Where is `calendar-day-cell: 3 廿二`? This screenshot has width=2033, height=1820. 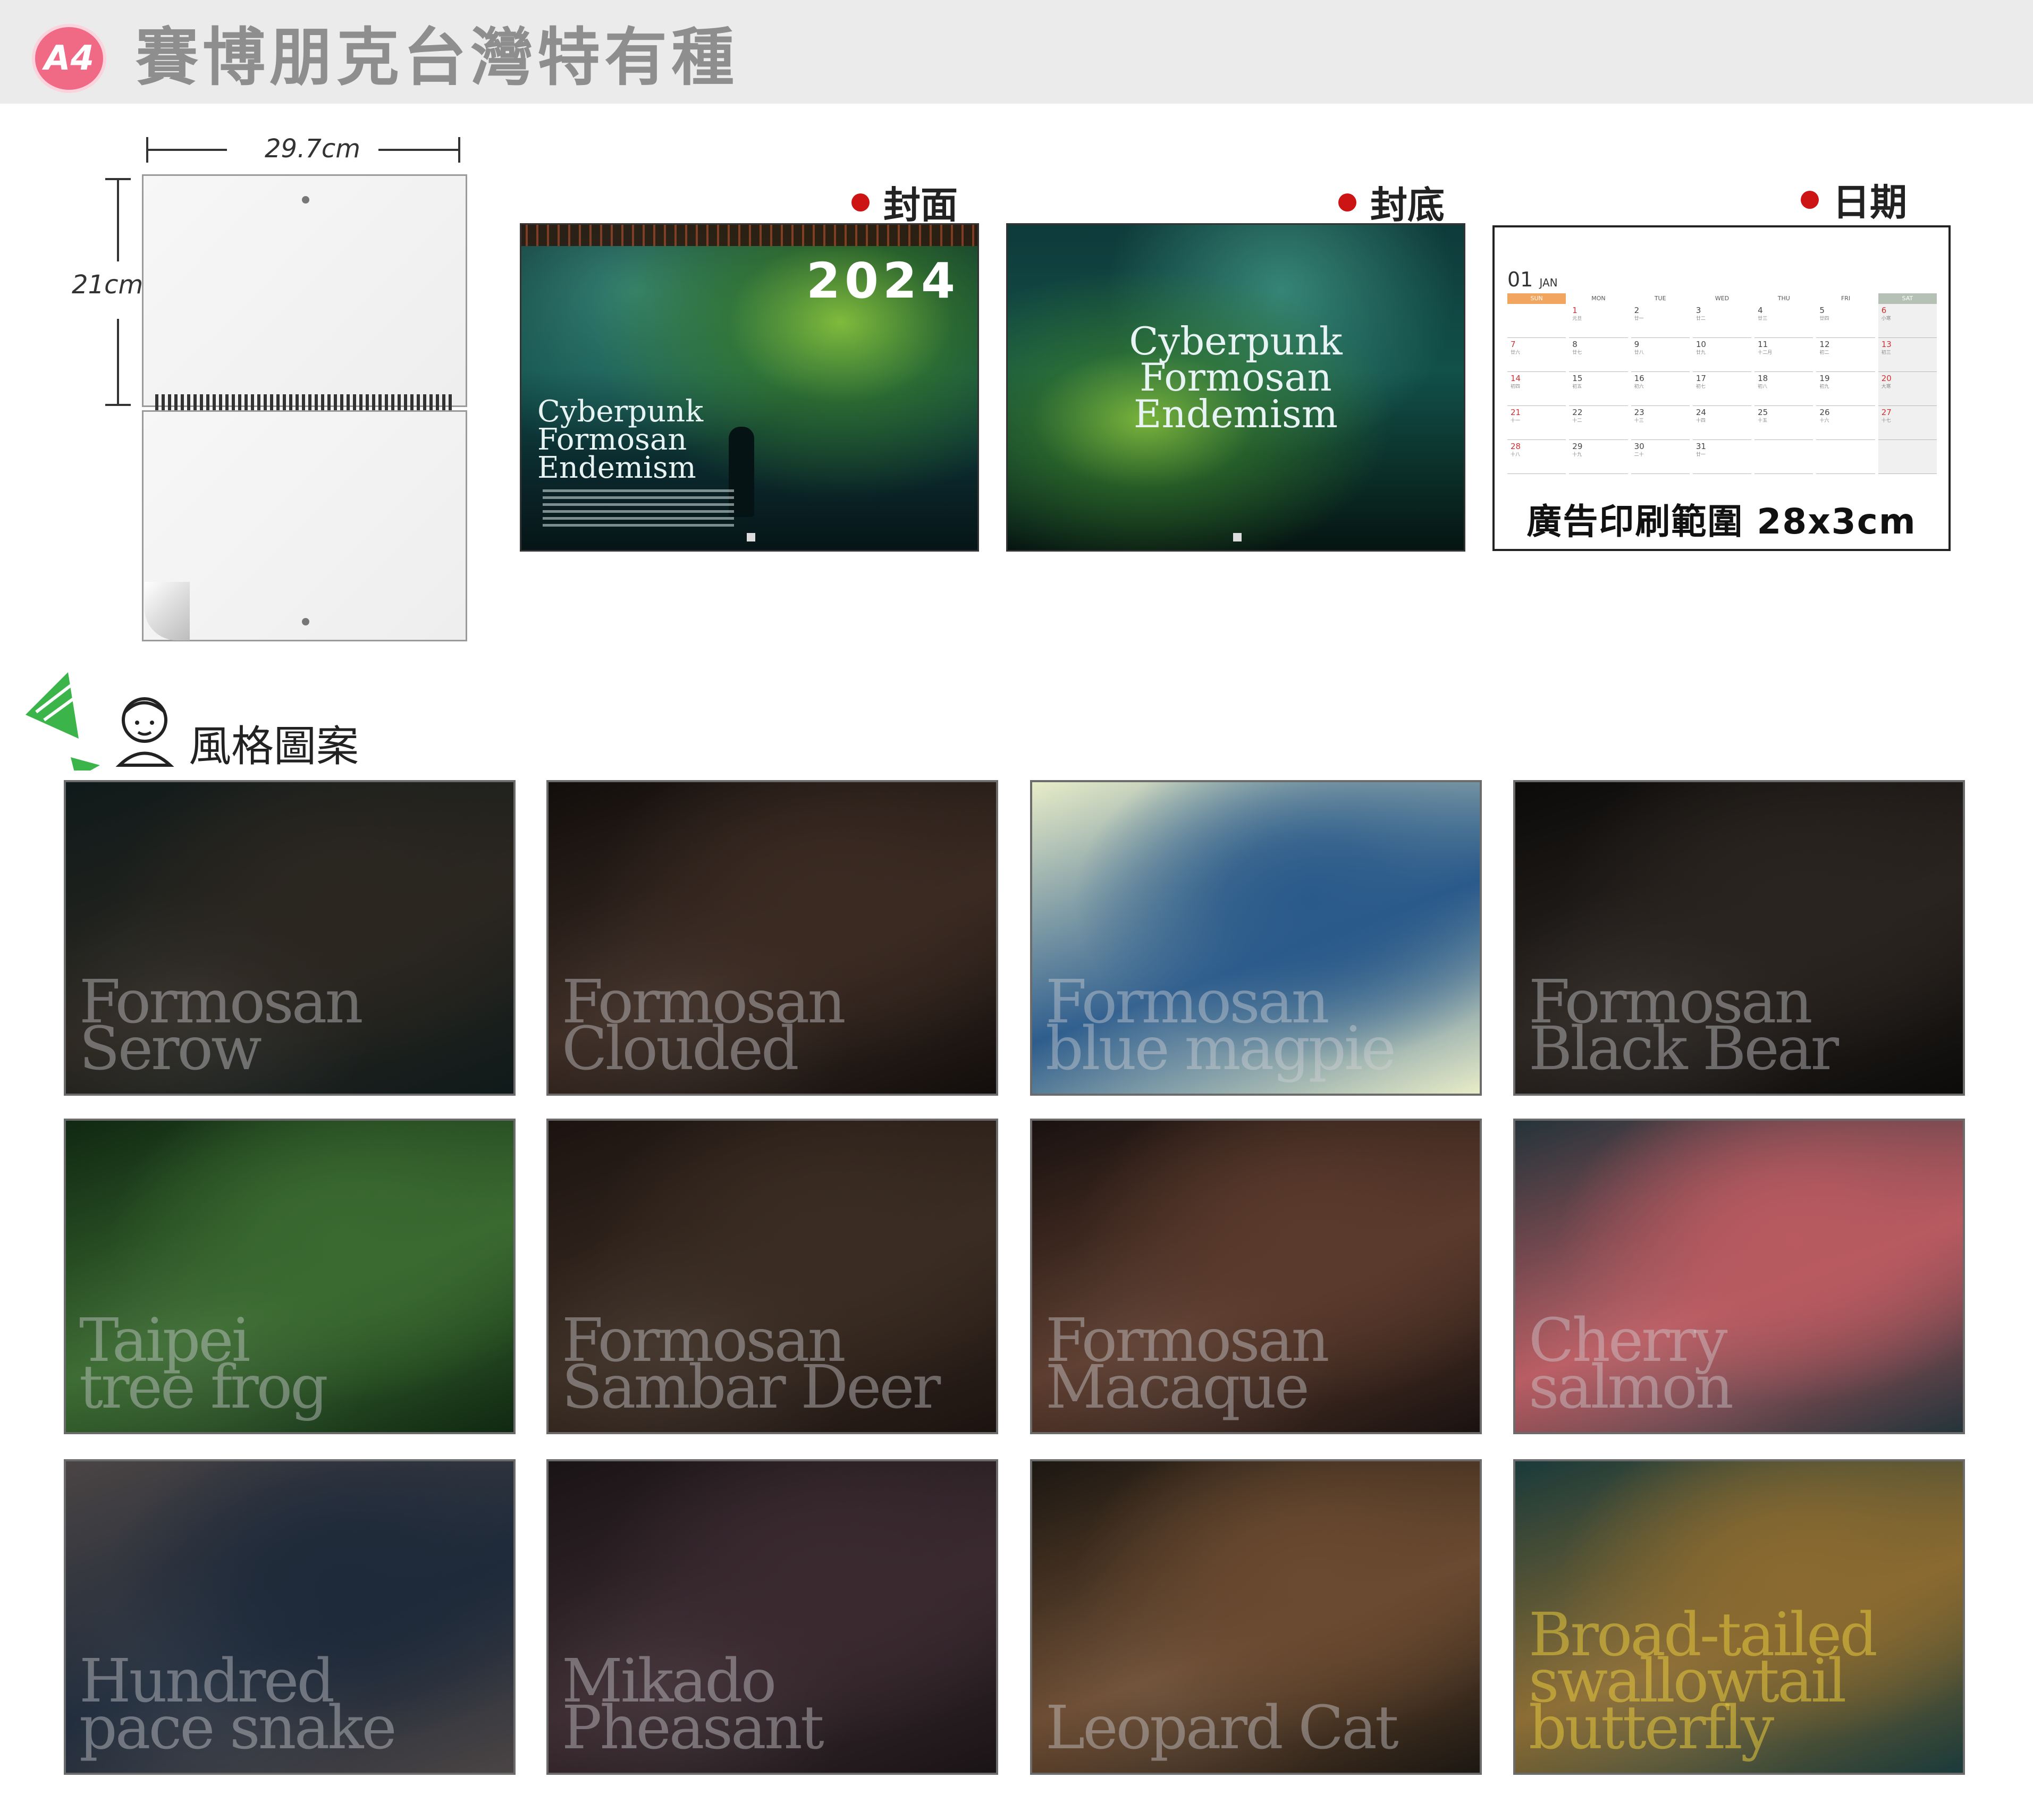 calendar-day-cell: 3 廿二 is located at coordinates (1722, 321).